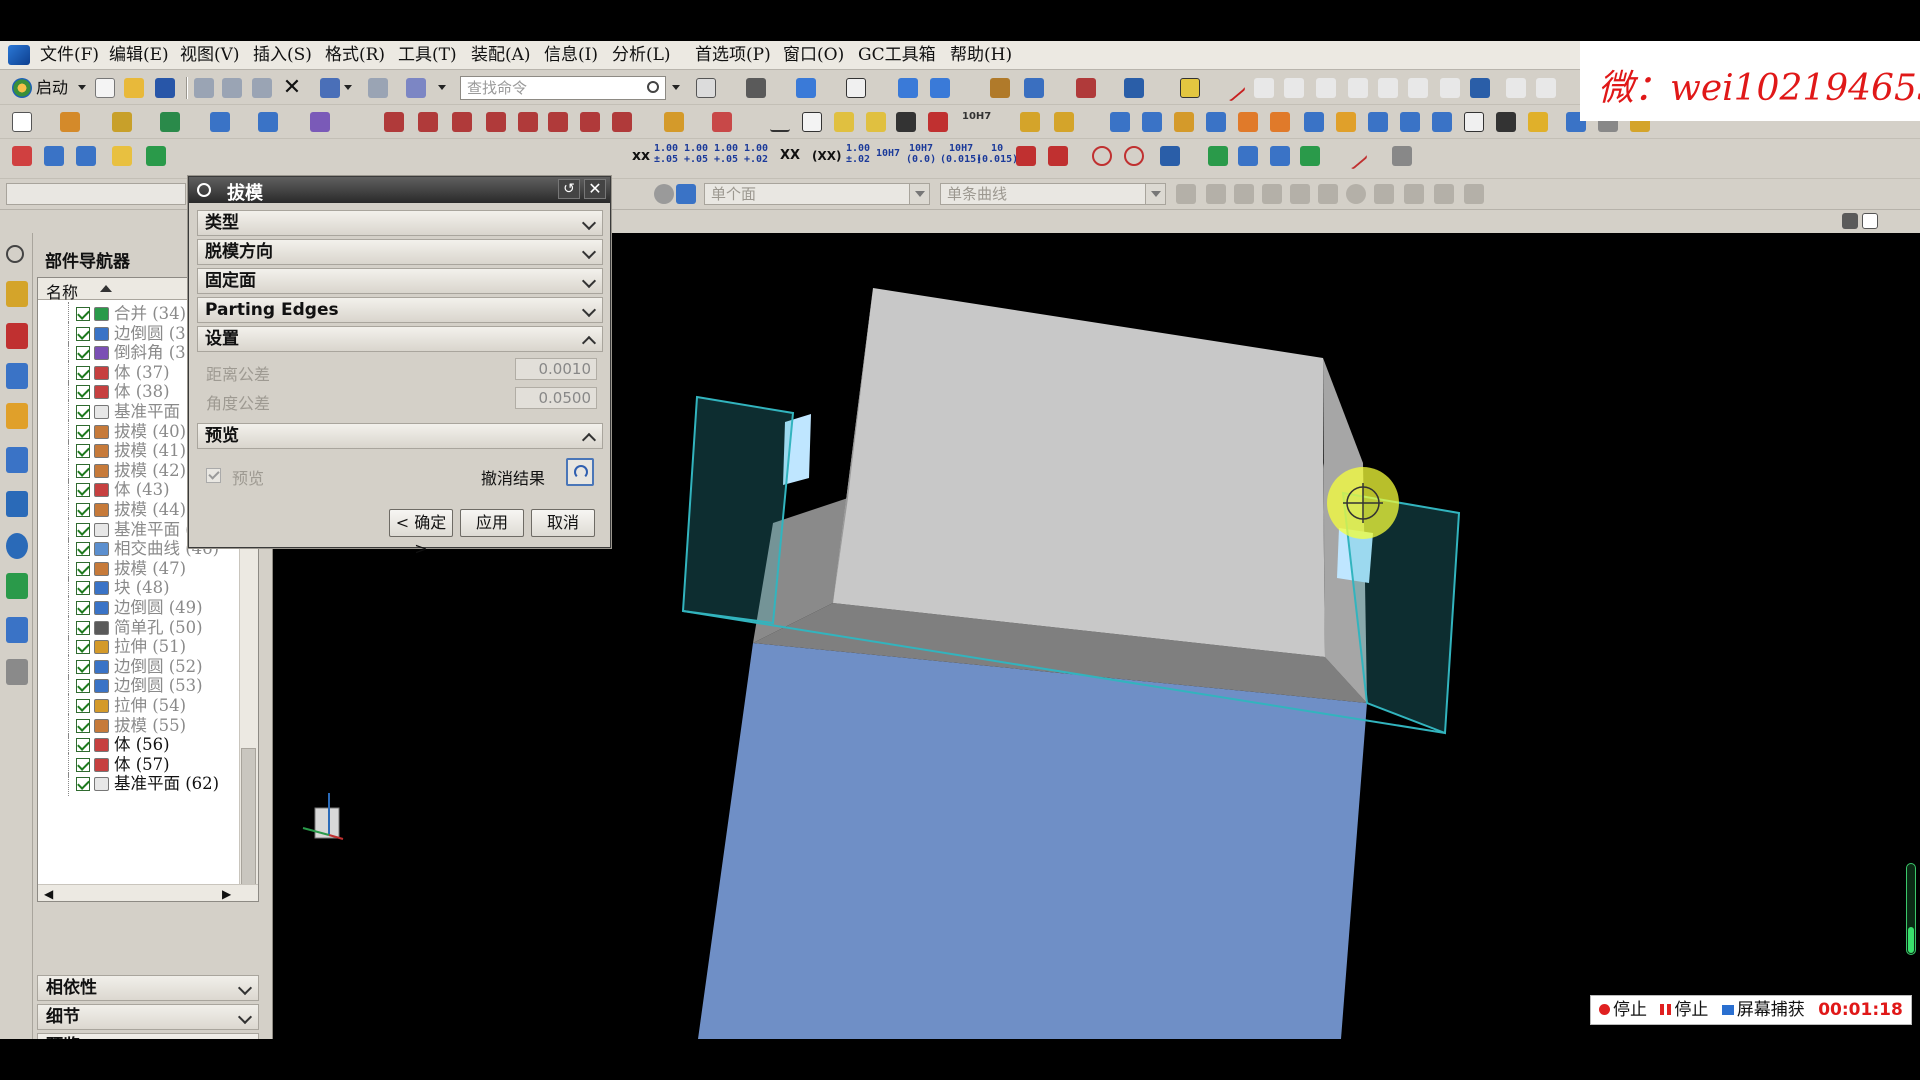 The height and width of the screenshot is (1080, 1920). What do you see at coordinates (378, 88) in the screenshot?
I see `redo-icon` at bounding box center [378, 88].